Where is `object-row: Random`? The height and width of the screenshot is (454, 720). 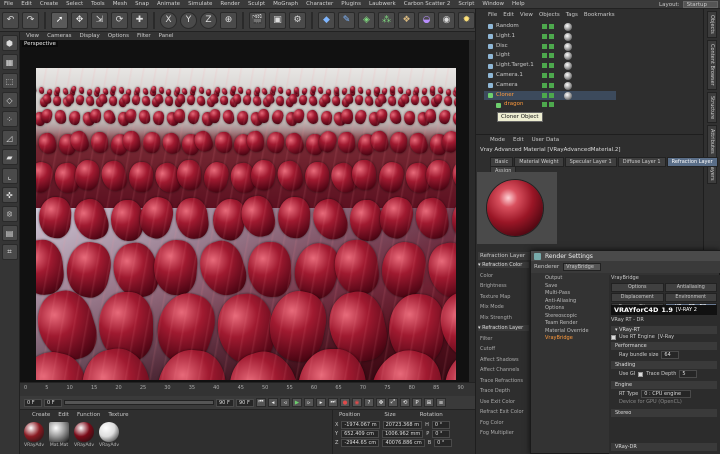 object-row: Random is located at coordinates (550, 27).